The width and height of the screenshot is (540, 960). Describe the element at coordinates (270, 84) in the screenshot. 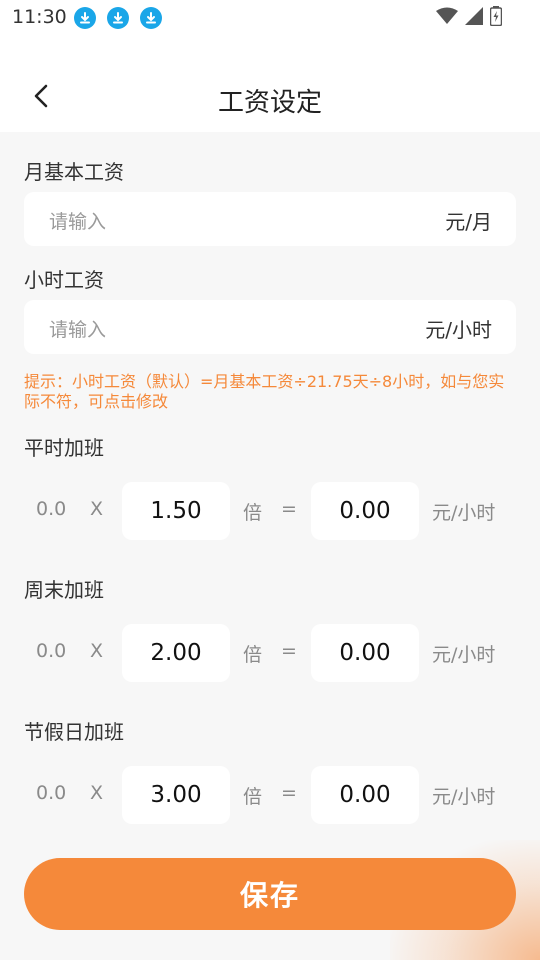

I see `header: 工资设定` at that location.